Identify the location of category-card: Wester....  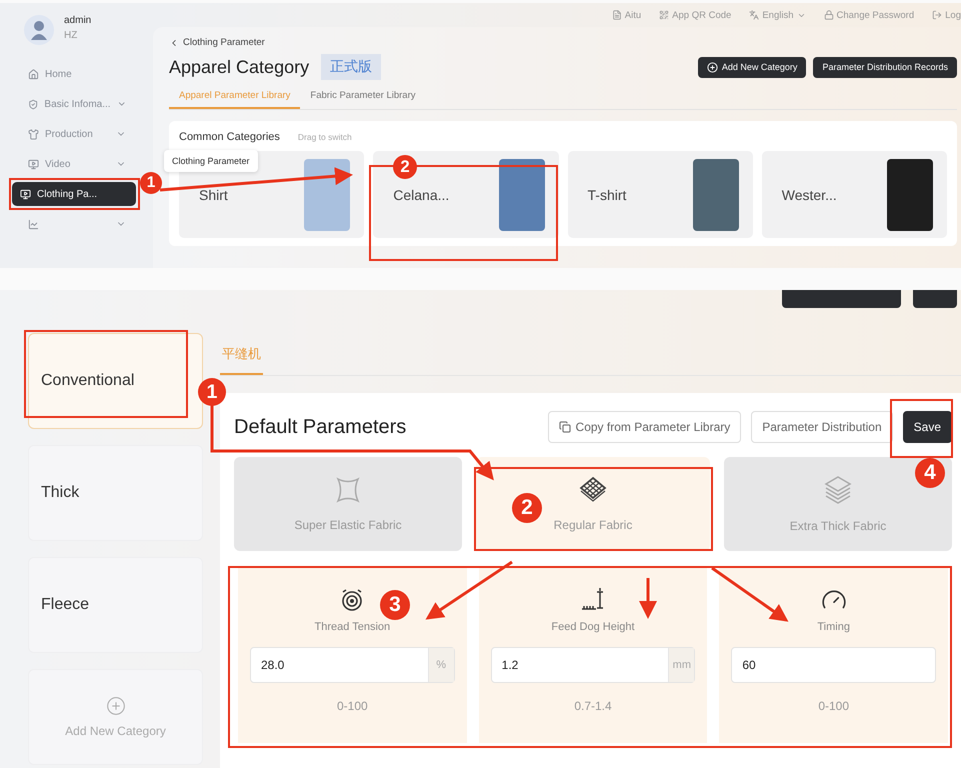
(854, 194).